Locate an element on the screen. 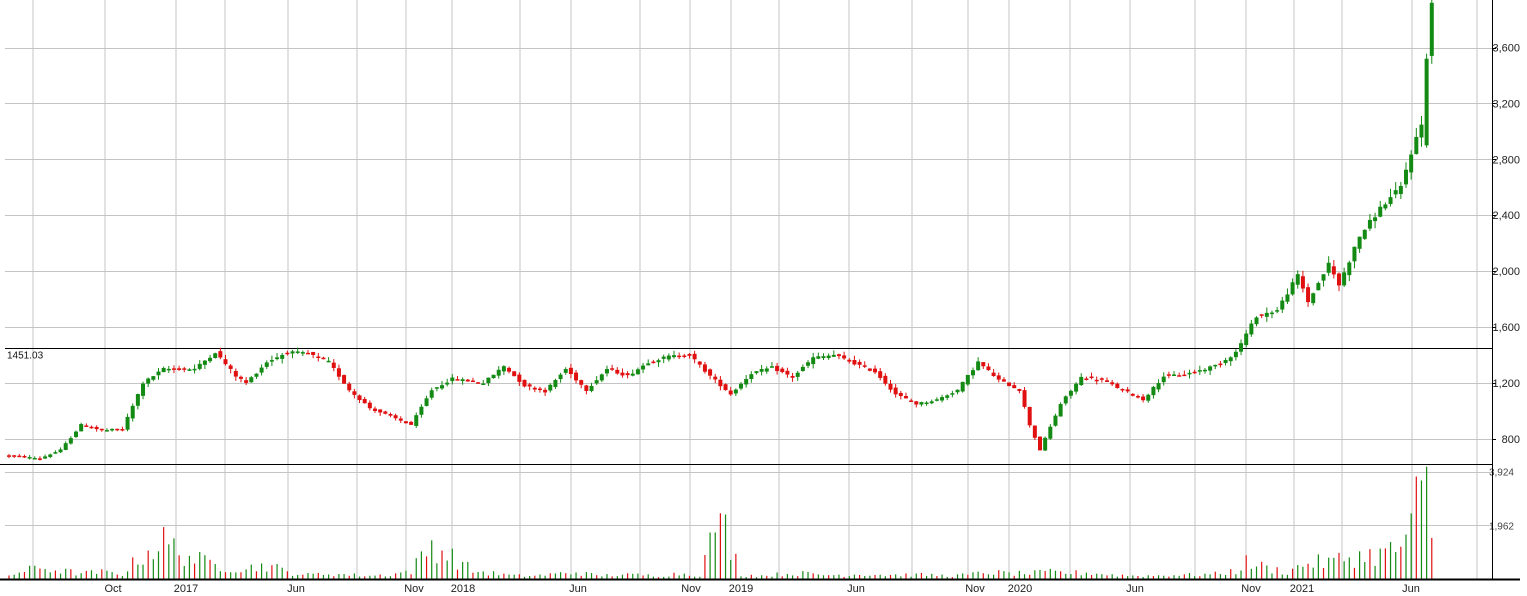 This screenshot has height=596, width=1527. y-tick-label: 1,600 is located at coordinates (1506, 328).